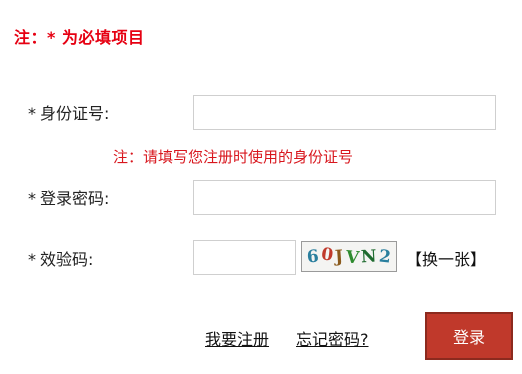  What do you see at coordinates (384, 256) in the screenshot?
I see `captcha-char: 2` at bounding box center [384, 256].